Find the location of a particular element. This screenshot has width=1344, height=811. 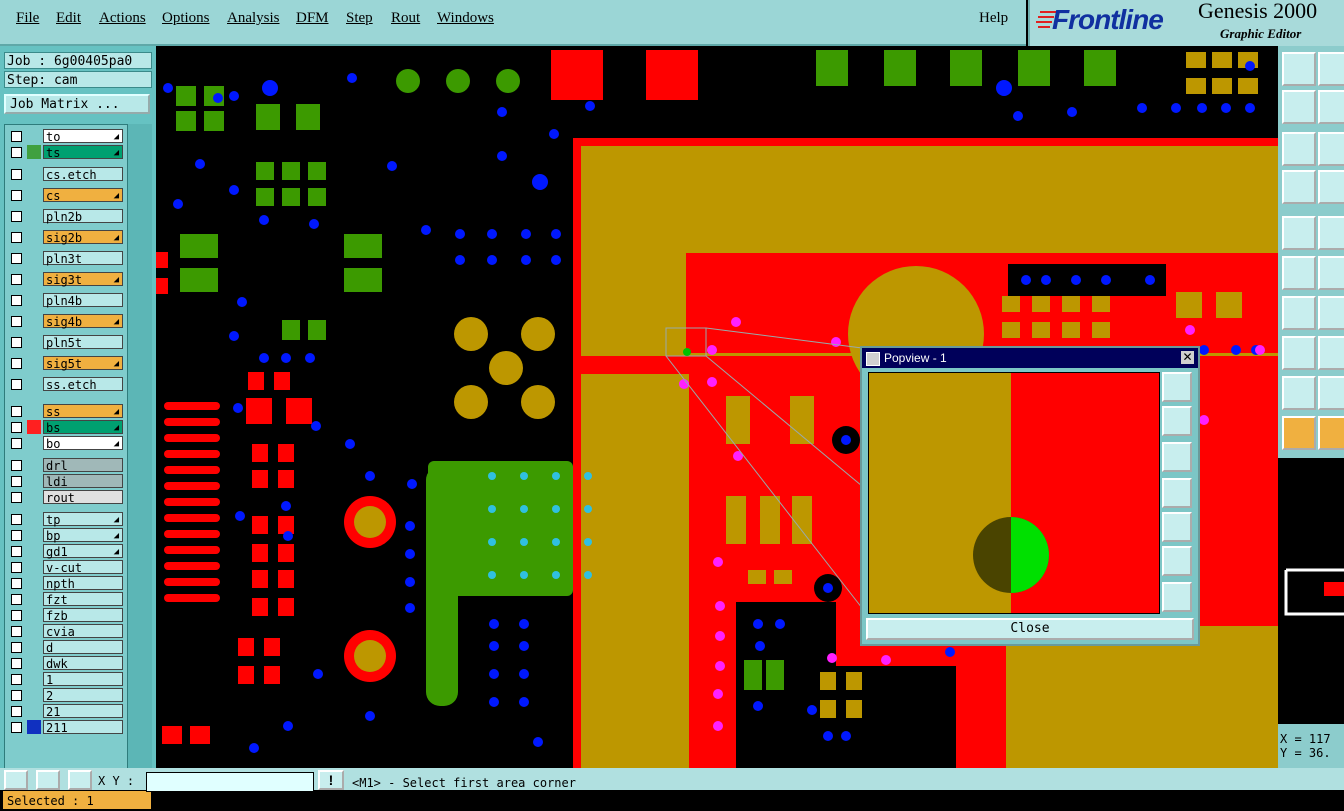

layer-name: ss.etch is located at coordinates (83, 384).